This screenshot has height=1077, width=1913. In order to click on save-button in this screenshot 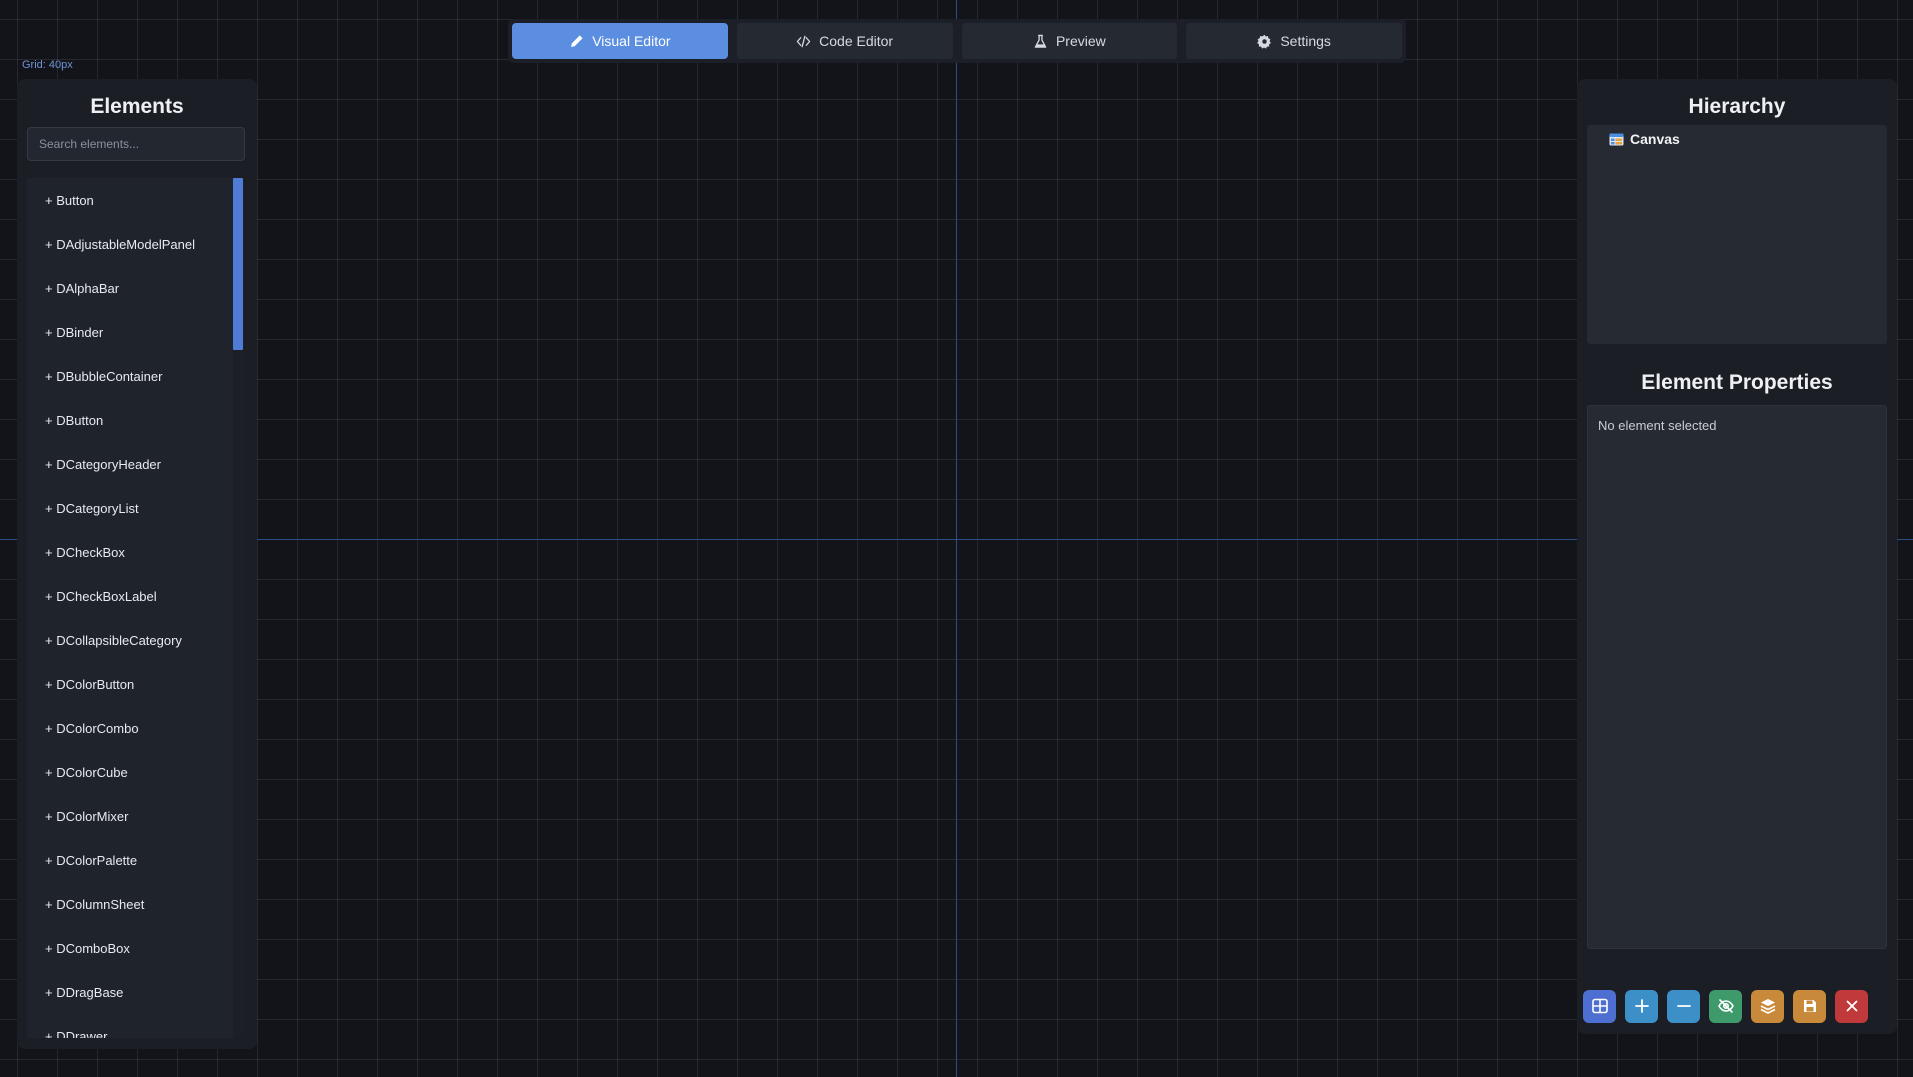, I will do `click(1809, 1006)`.